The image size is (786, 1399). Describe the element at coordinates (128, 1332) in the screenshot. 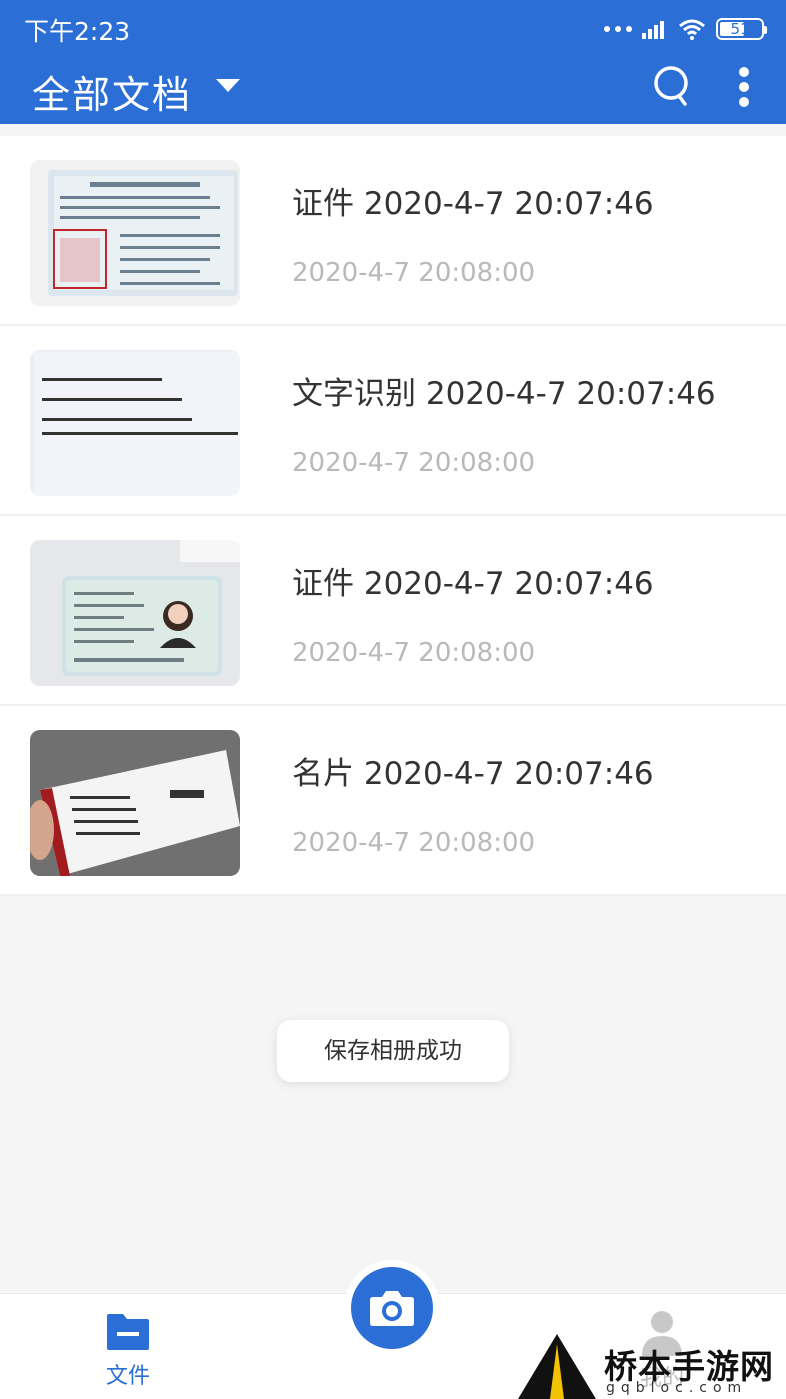

I see `folder-icon` at that location.